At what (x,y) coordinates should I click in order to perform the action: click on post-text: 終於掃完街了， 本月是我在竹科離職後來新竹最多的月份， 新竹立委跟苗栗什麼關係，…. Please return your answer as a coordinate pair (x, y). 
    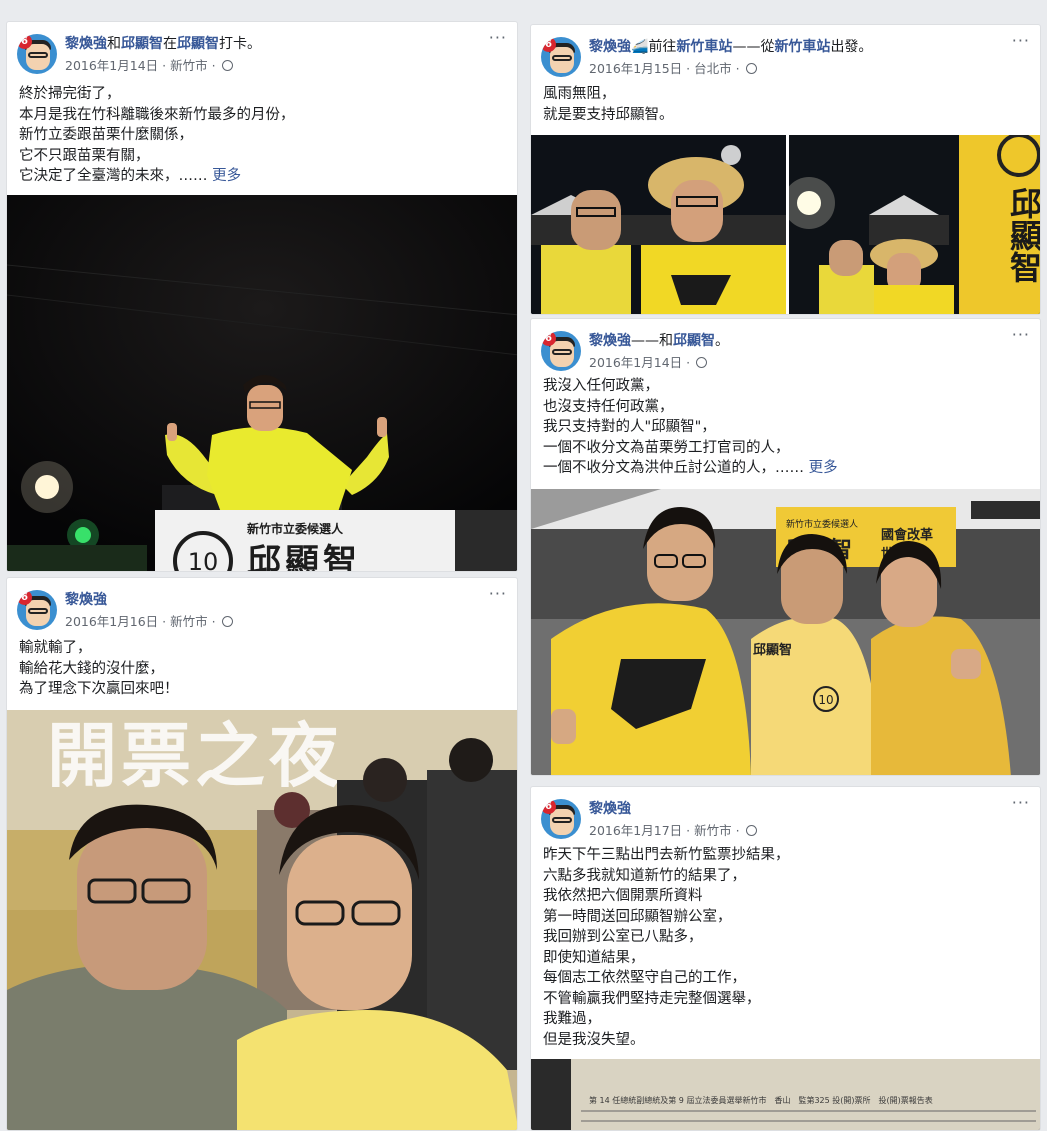
    Looking at the image, I should click on (157, 135).